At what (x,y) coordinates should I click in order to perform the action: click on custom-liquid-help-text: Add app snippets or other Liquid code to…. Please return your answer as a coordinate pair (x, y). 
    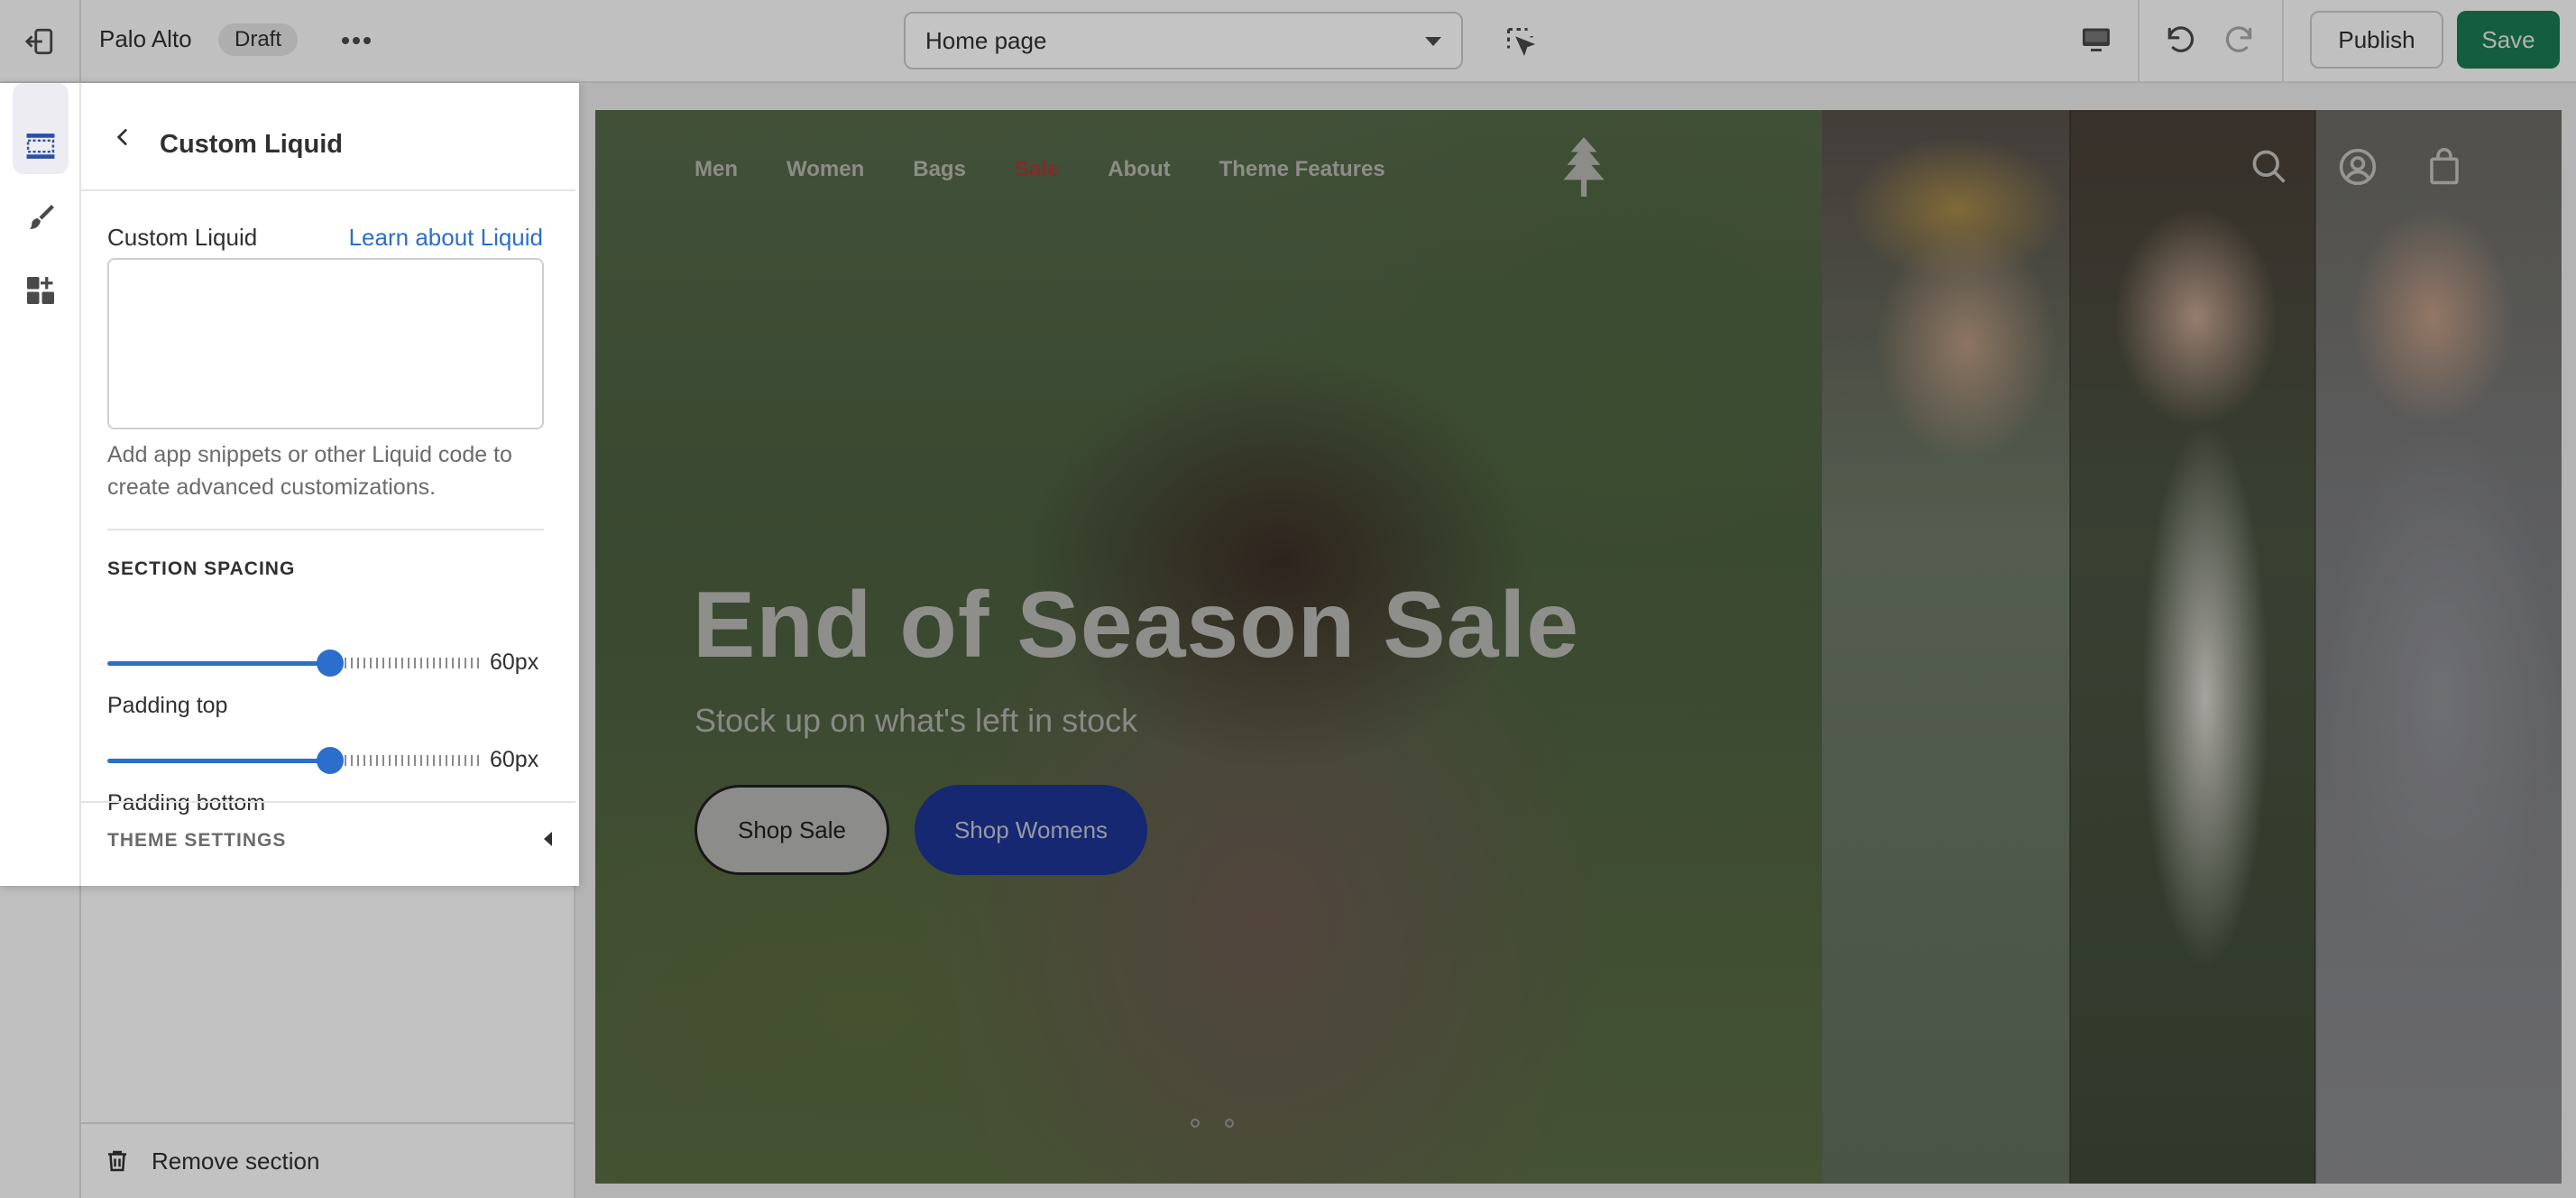
    Looking at the image, I should click on (310, 471).